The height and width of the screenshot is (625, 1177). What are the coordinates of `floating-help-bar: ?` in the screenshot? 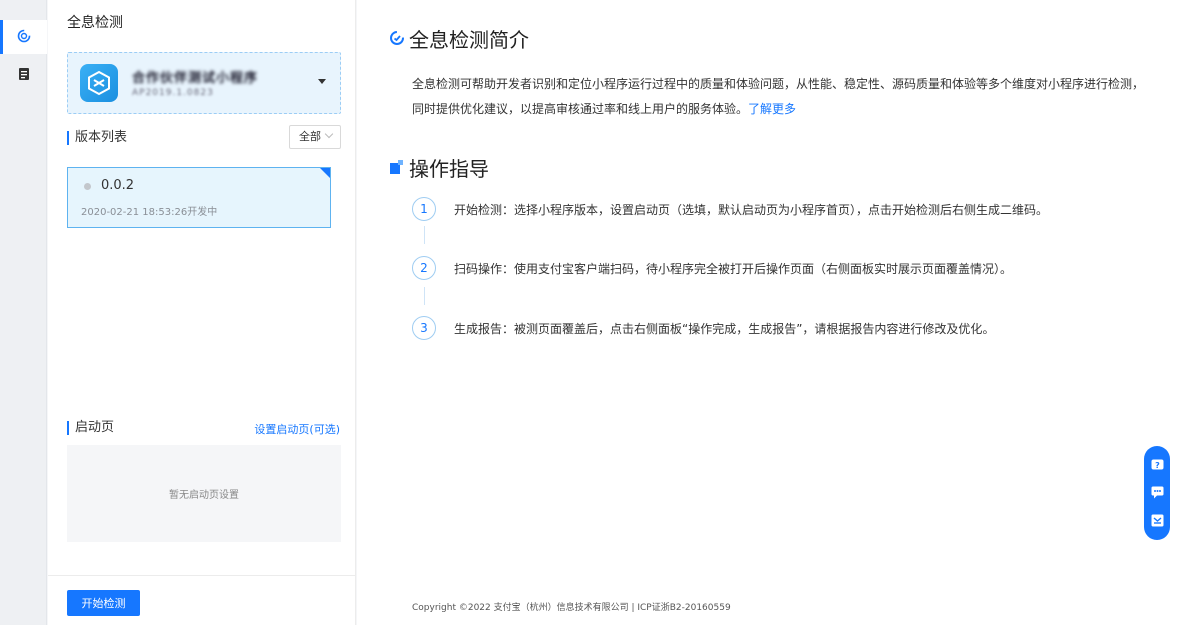 It's located at (1157, 493).